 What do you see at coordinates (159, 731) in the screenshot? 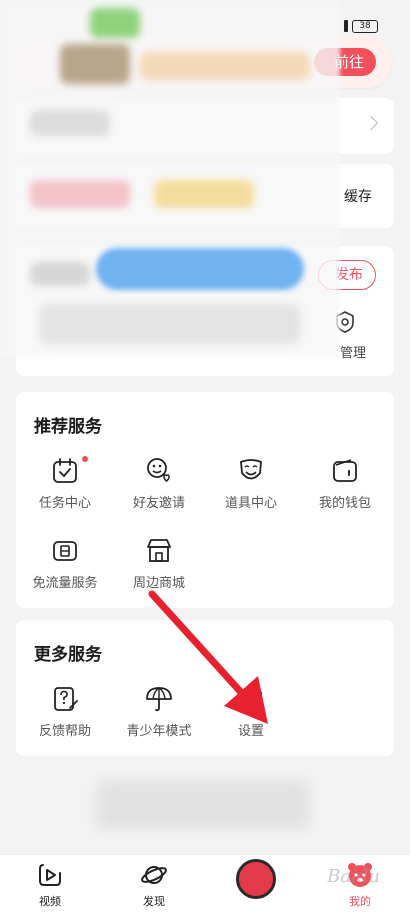
I see `svc-label: 青少年模式` at bounding box center [159, 731].